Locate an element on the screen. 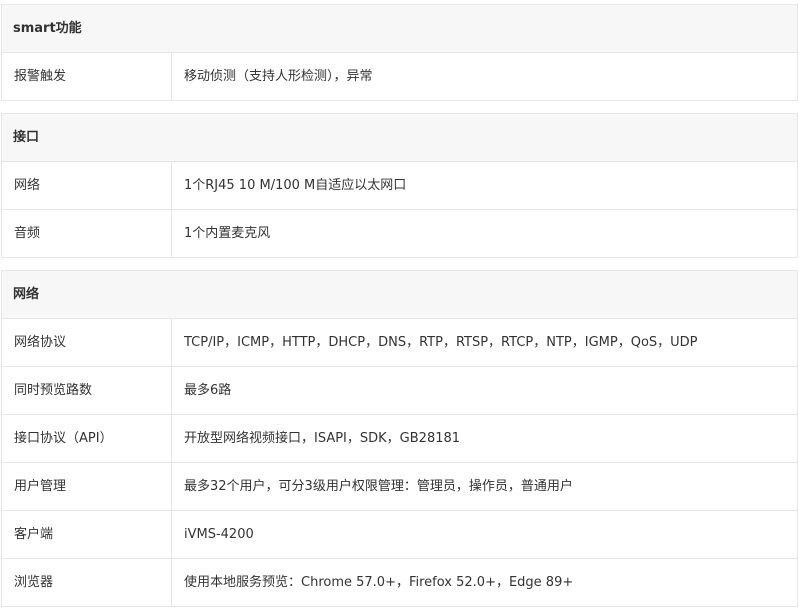 The width and height of the screenshot is (799, 609). spec-value: 最多32个用户，可分3级用户权限管理：管理员，操作员，普通用户 is located at coordinates (378, 486).